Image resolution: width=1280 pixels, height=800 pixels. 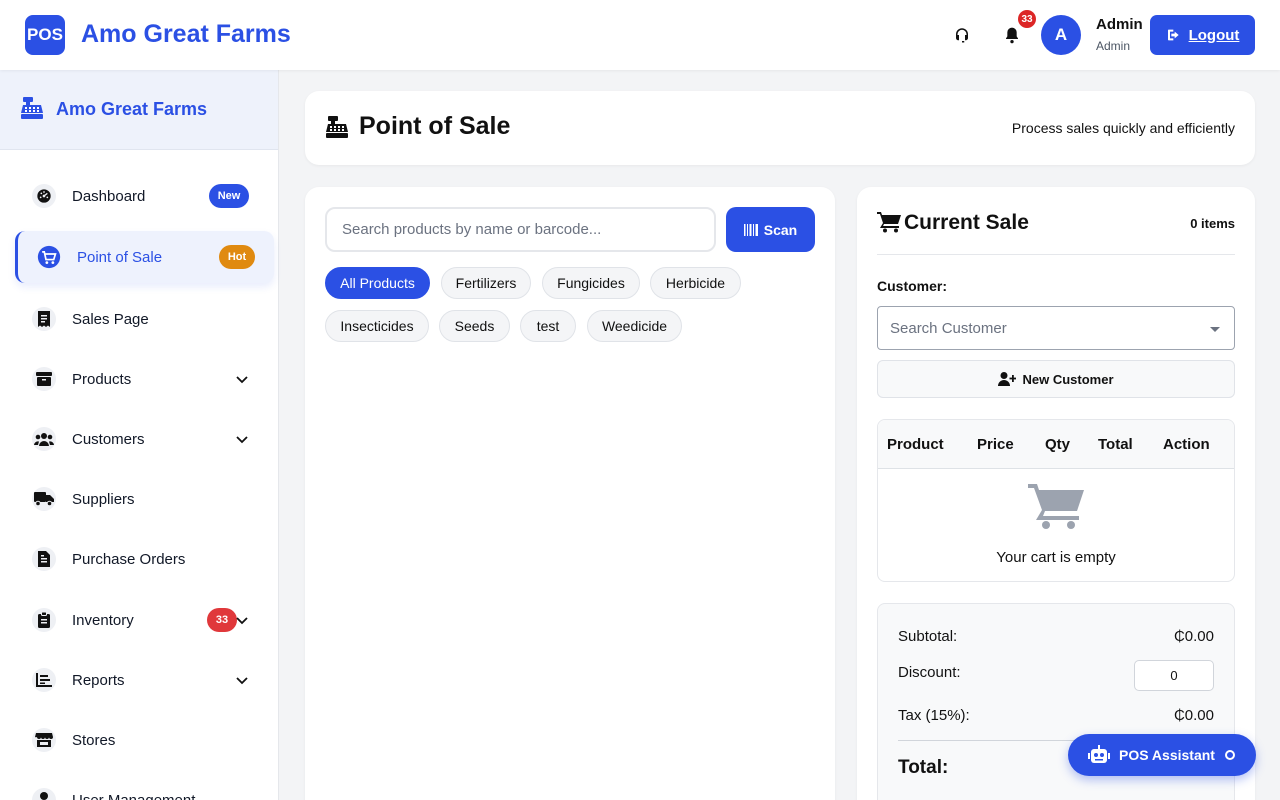 I want to click on divider, so click(x=1056, y=254).